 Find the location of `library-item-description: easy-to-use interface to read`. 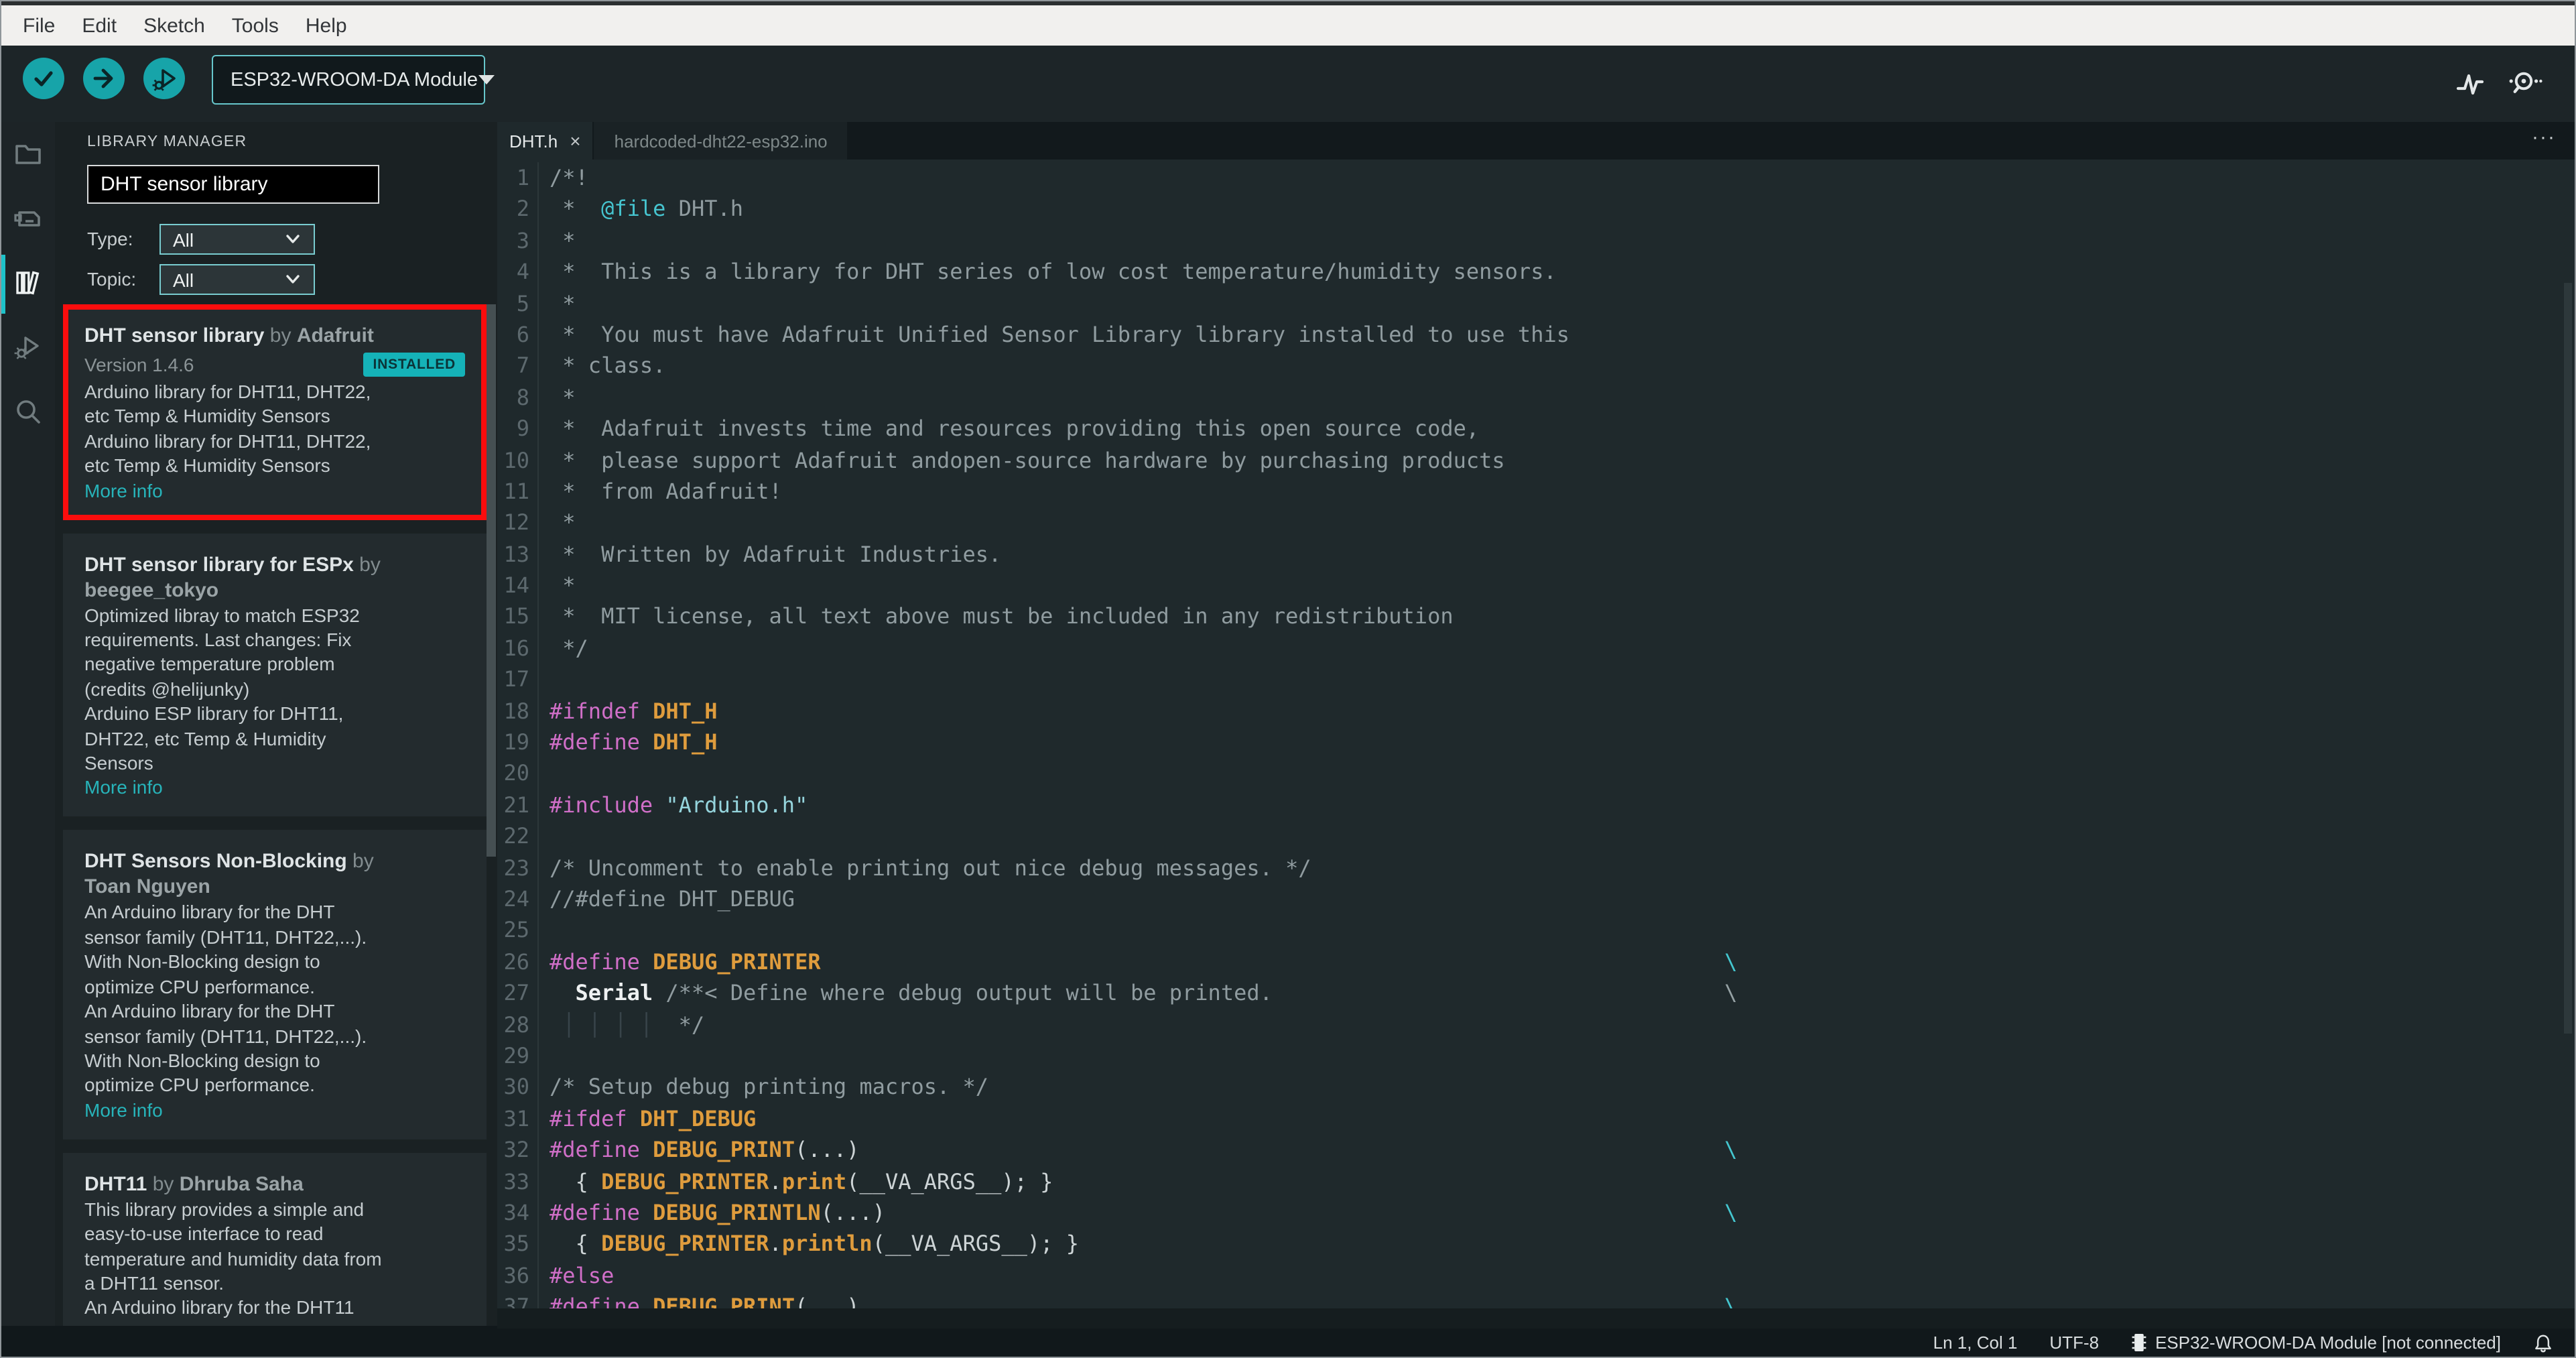

library-item-description: easy-to-use interface to read is located at coordinates (204, 1234).